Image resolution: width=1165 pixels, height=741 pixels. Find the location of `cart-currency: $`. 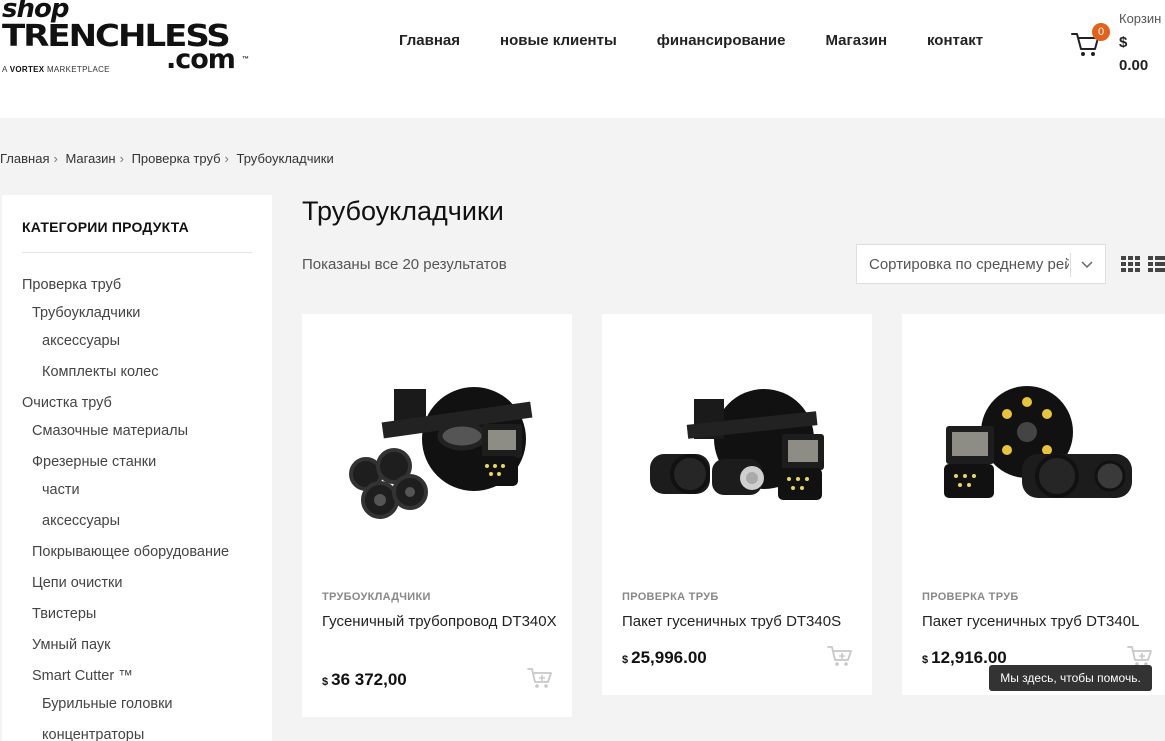

cart-currency: $ is located at coordinates (1123, 42).